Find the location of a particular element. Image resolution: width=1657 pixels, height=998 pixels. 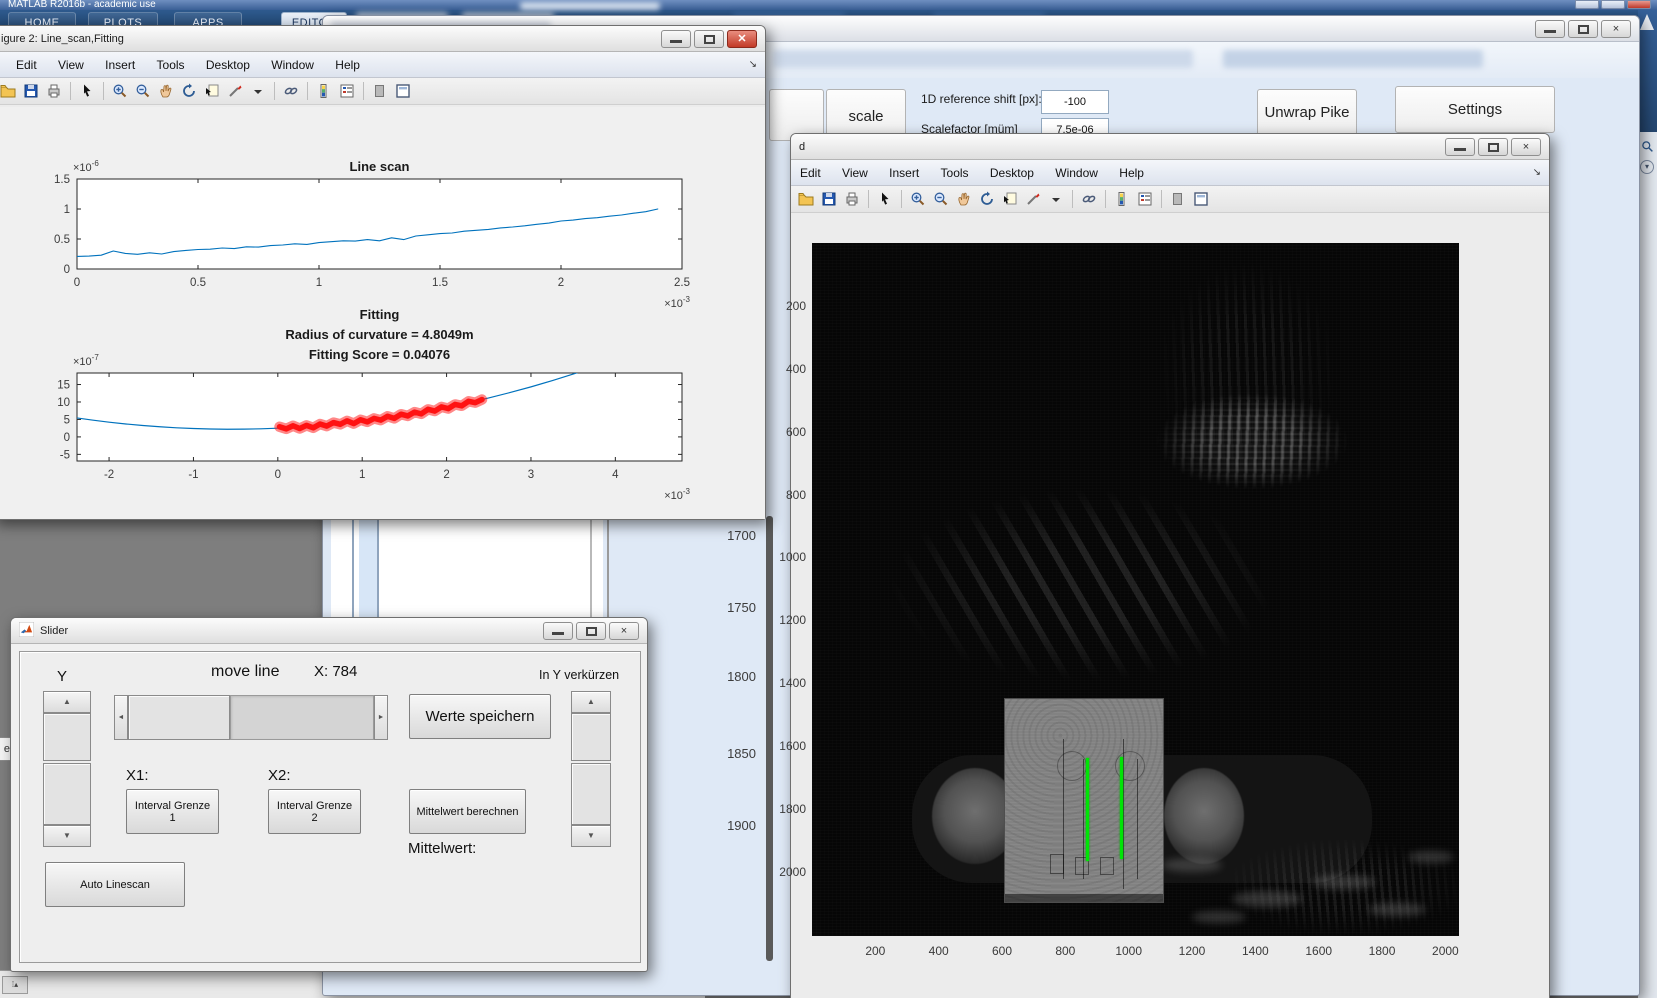

x-slider-thumb is located at coordinates (179, 717).